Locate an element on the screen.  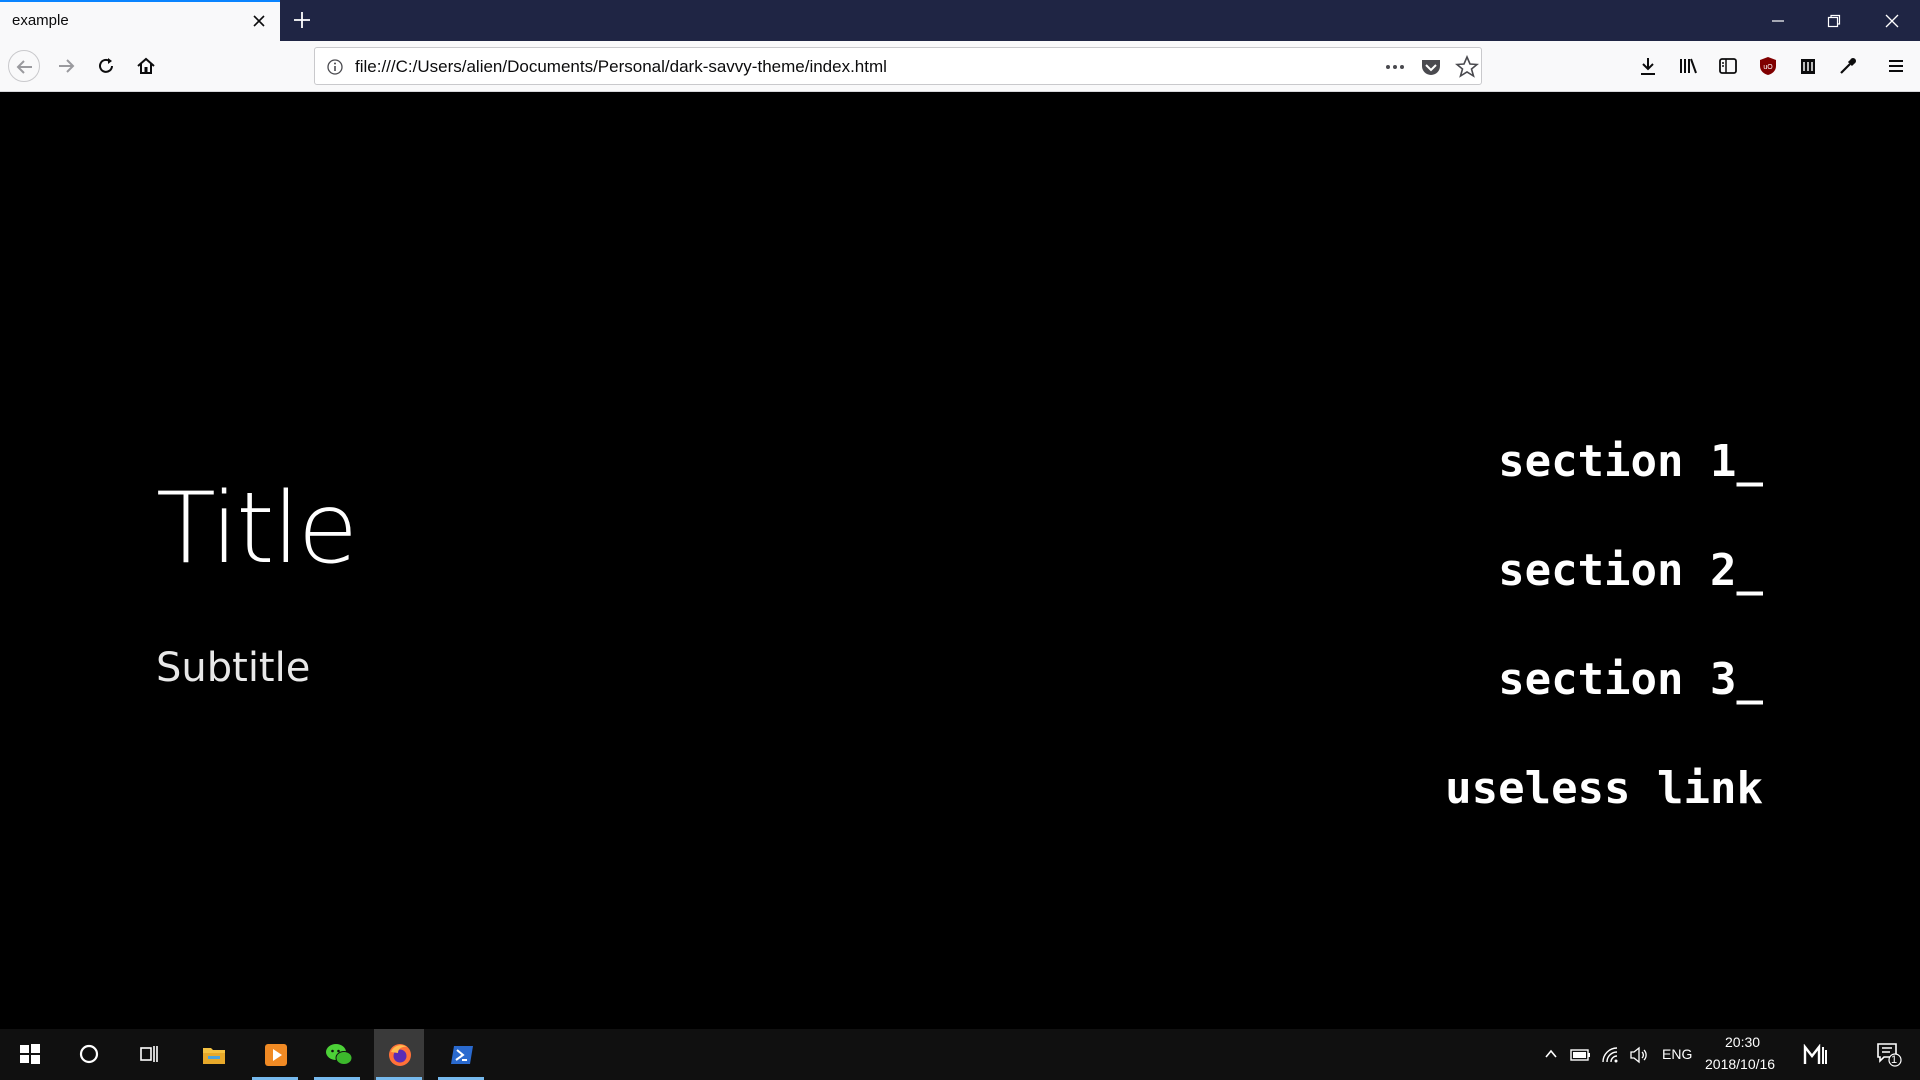
clock-time: 20:30 is located at coordinates (1742, 1042).